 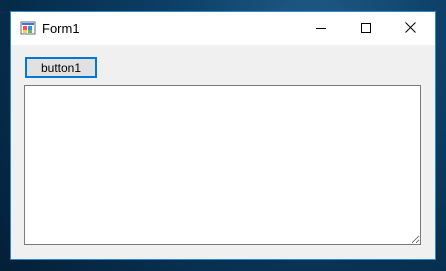 What do you see at coordinates (28, 28) in the screenshot?
I see `winforms-app-icon` at bounding box center [28, 28].